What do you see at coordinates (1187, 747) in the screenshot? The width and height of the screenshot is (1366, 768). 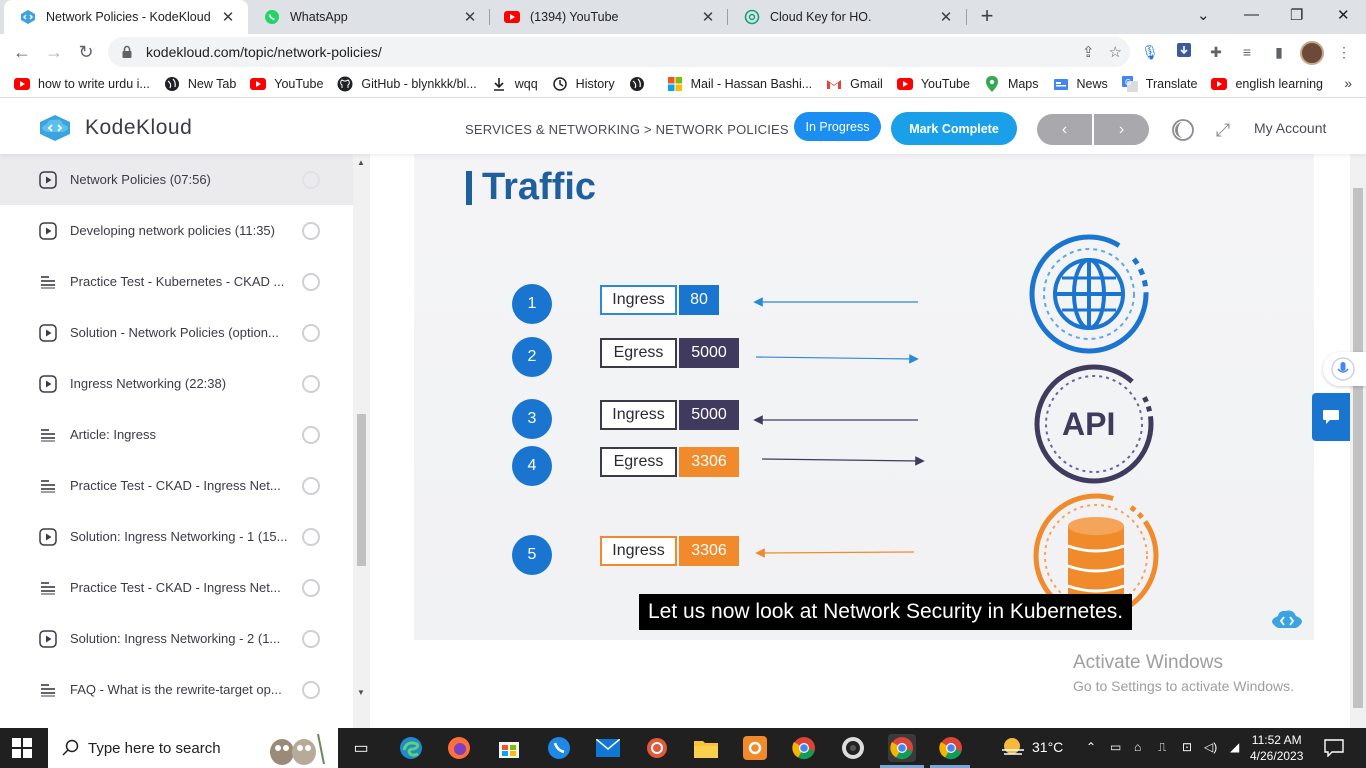 I see `display-icon: ⊡` at bounding box center [1187, 747].